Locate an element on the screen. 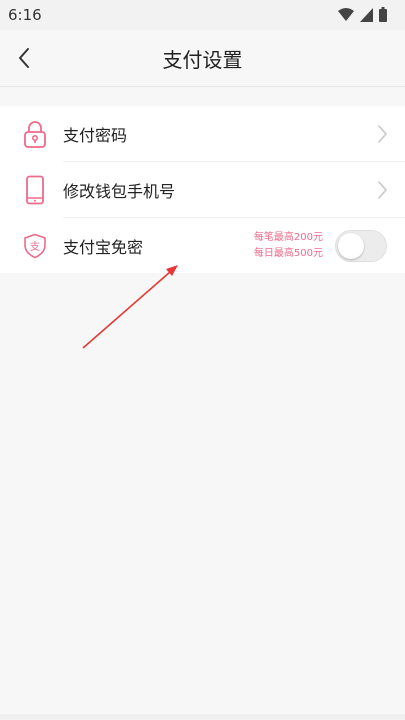 The width and height of the screenshot is (405, 720). svg-text: 支 is located at coordinates (35, 247).